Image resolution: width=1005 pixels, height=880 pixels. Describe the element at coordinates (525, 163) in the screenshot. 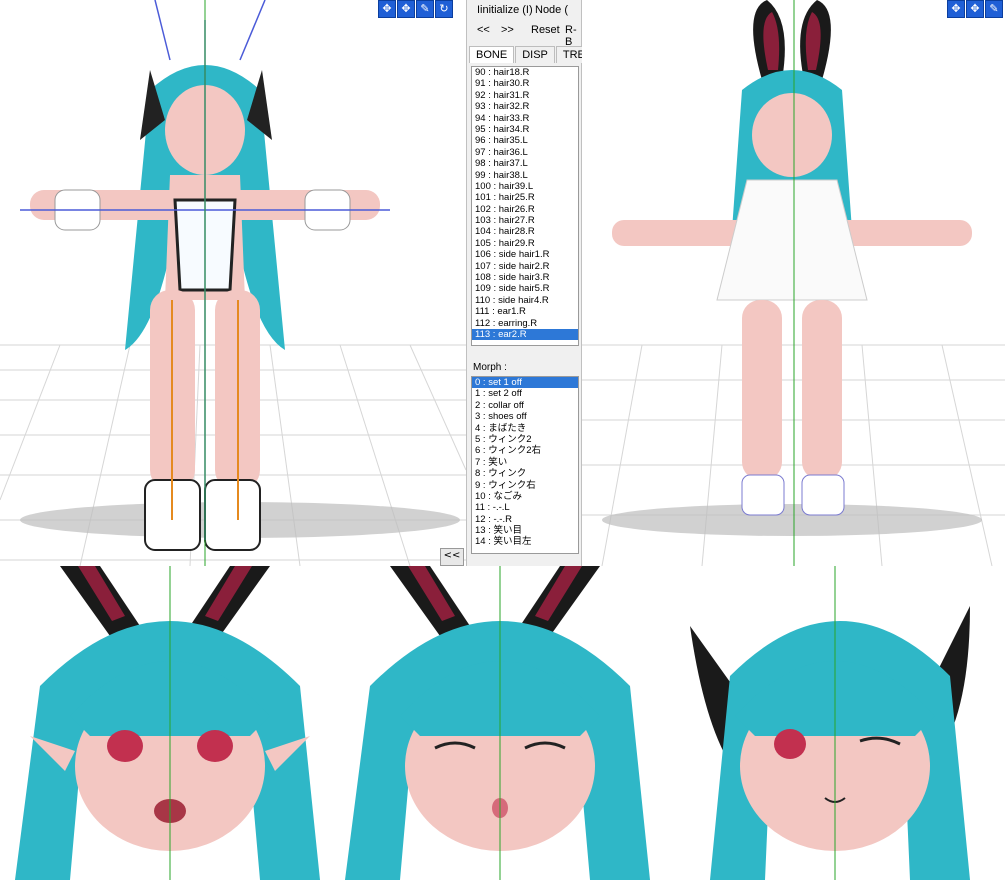

I see `bone-list-item: 98 : hair37.L` at that location.